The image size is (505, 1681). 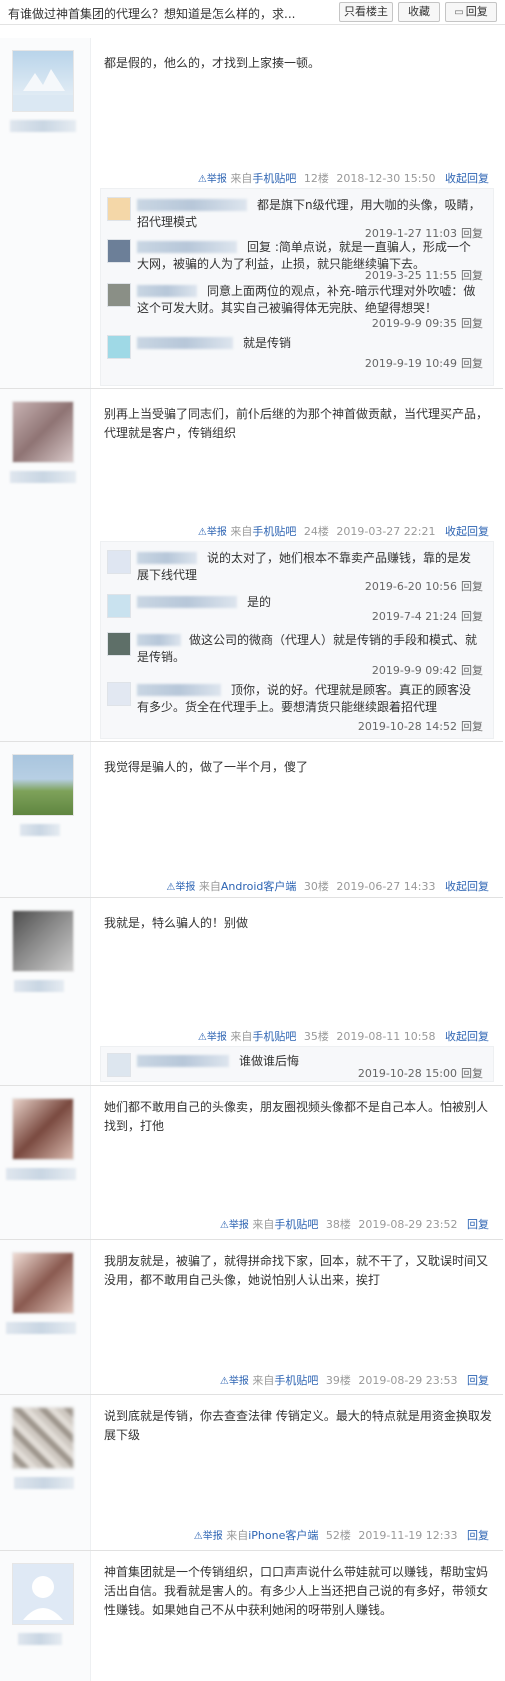 I want to click on sub-reply-time: 2019-10-28 15:00, so click(x=407, y=1073).